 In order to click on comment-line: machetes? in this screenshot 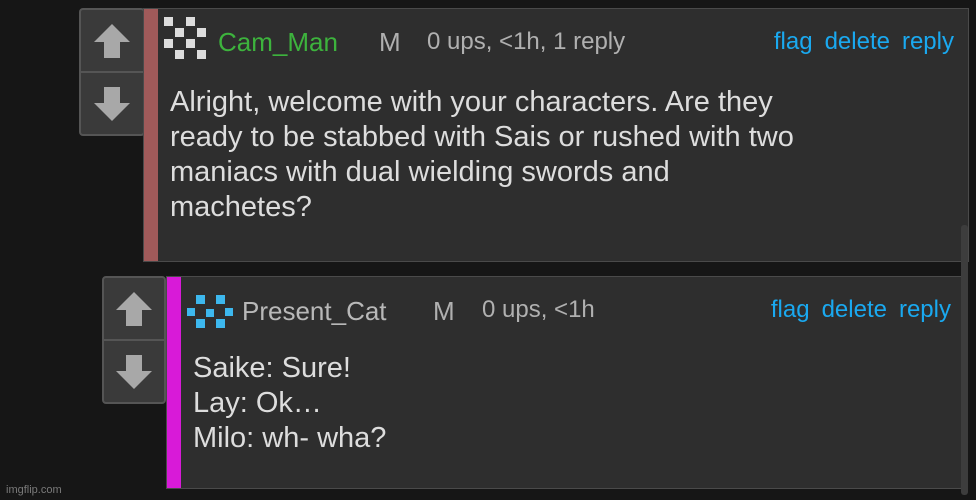, I will do `click(241, 207)`.